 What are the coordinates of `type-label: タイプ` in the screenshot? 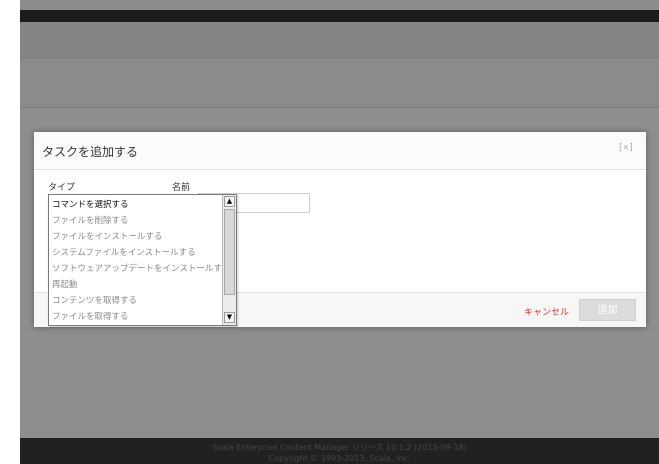 It's located at (62, 188).